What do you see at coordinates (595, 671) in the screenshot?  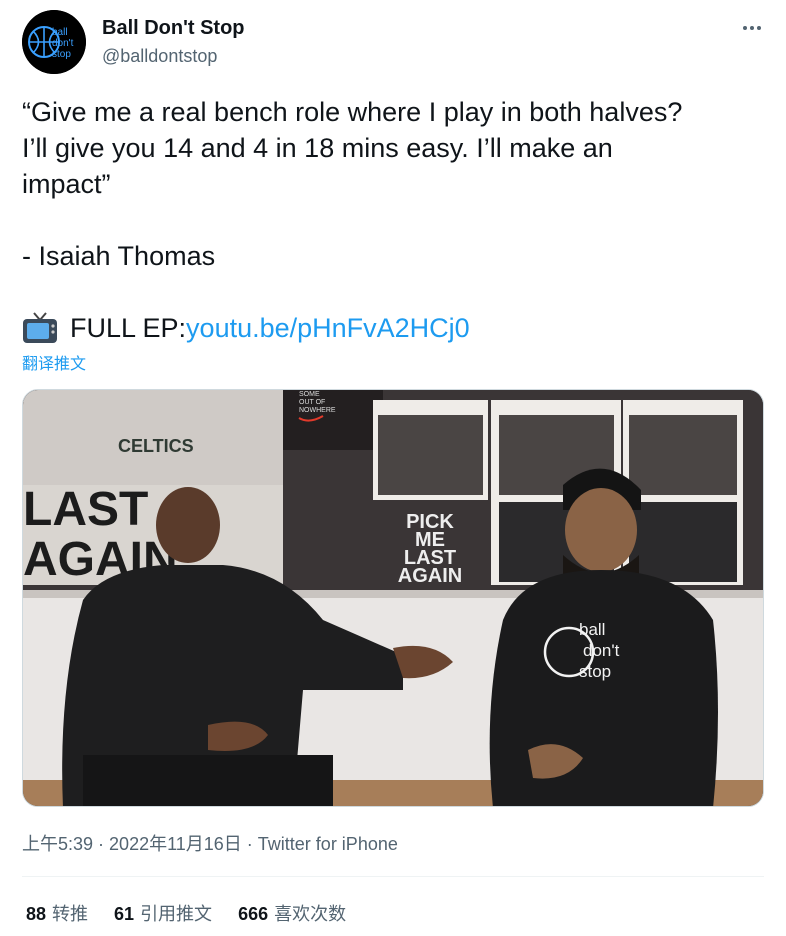 I see `hoodie-text-stop: stop` at bounding box center [595, 671].